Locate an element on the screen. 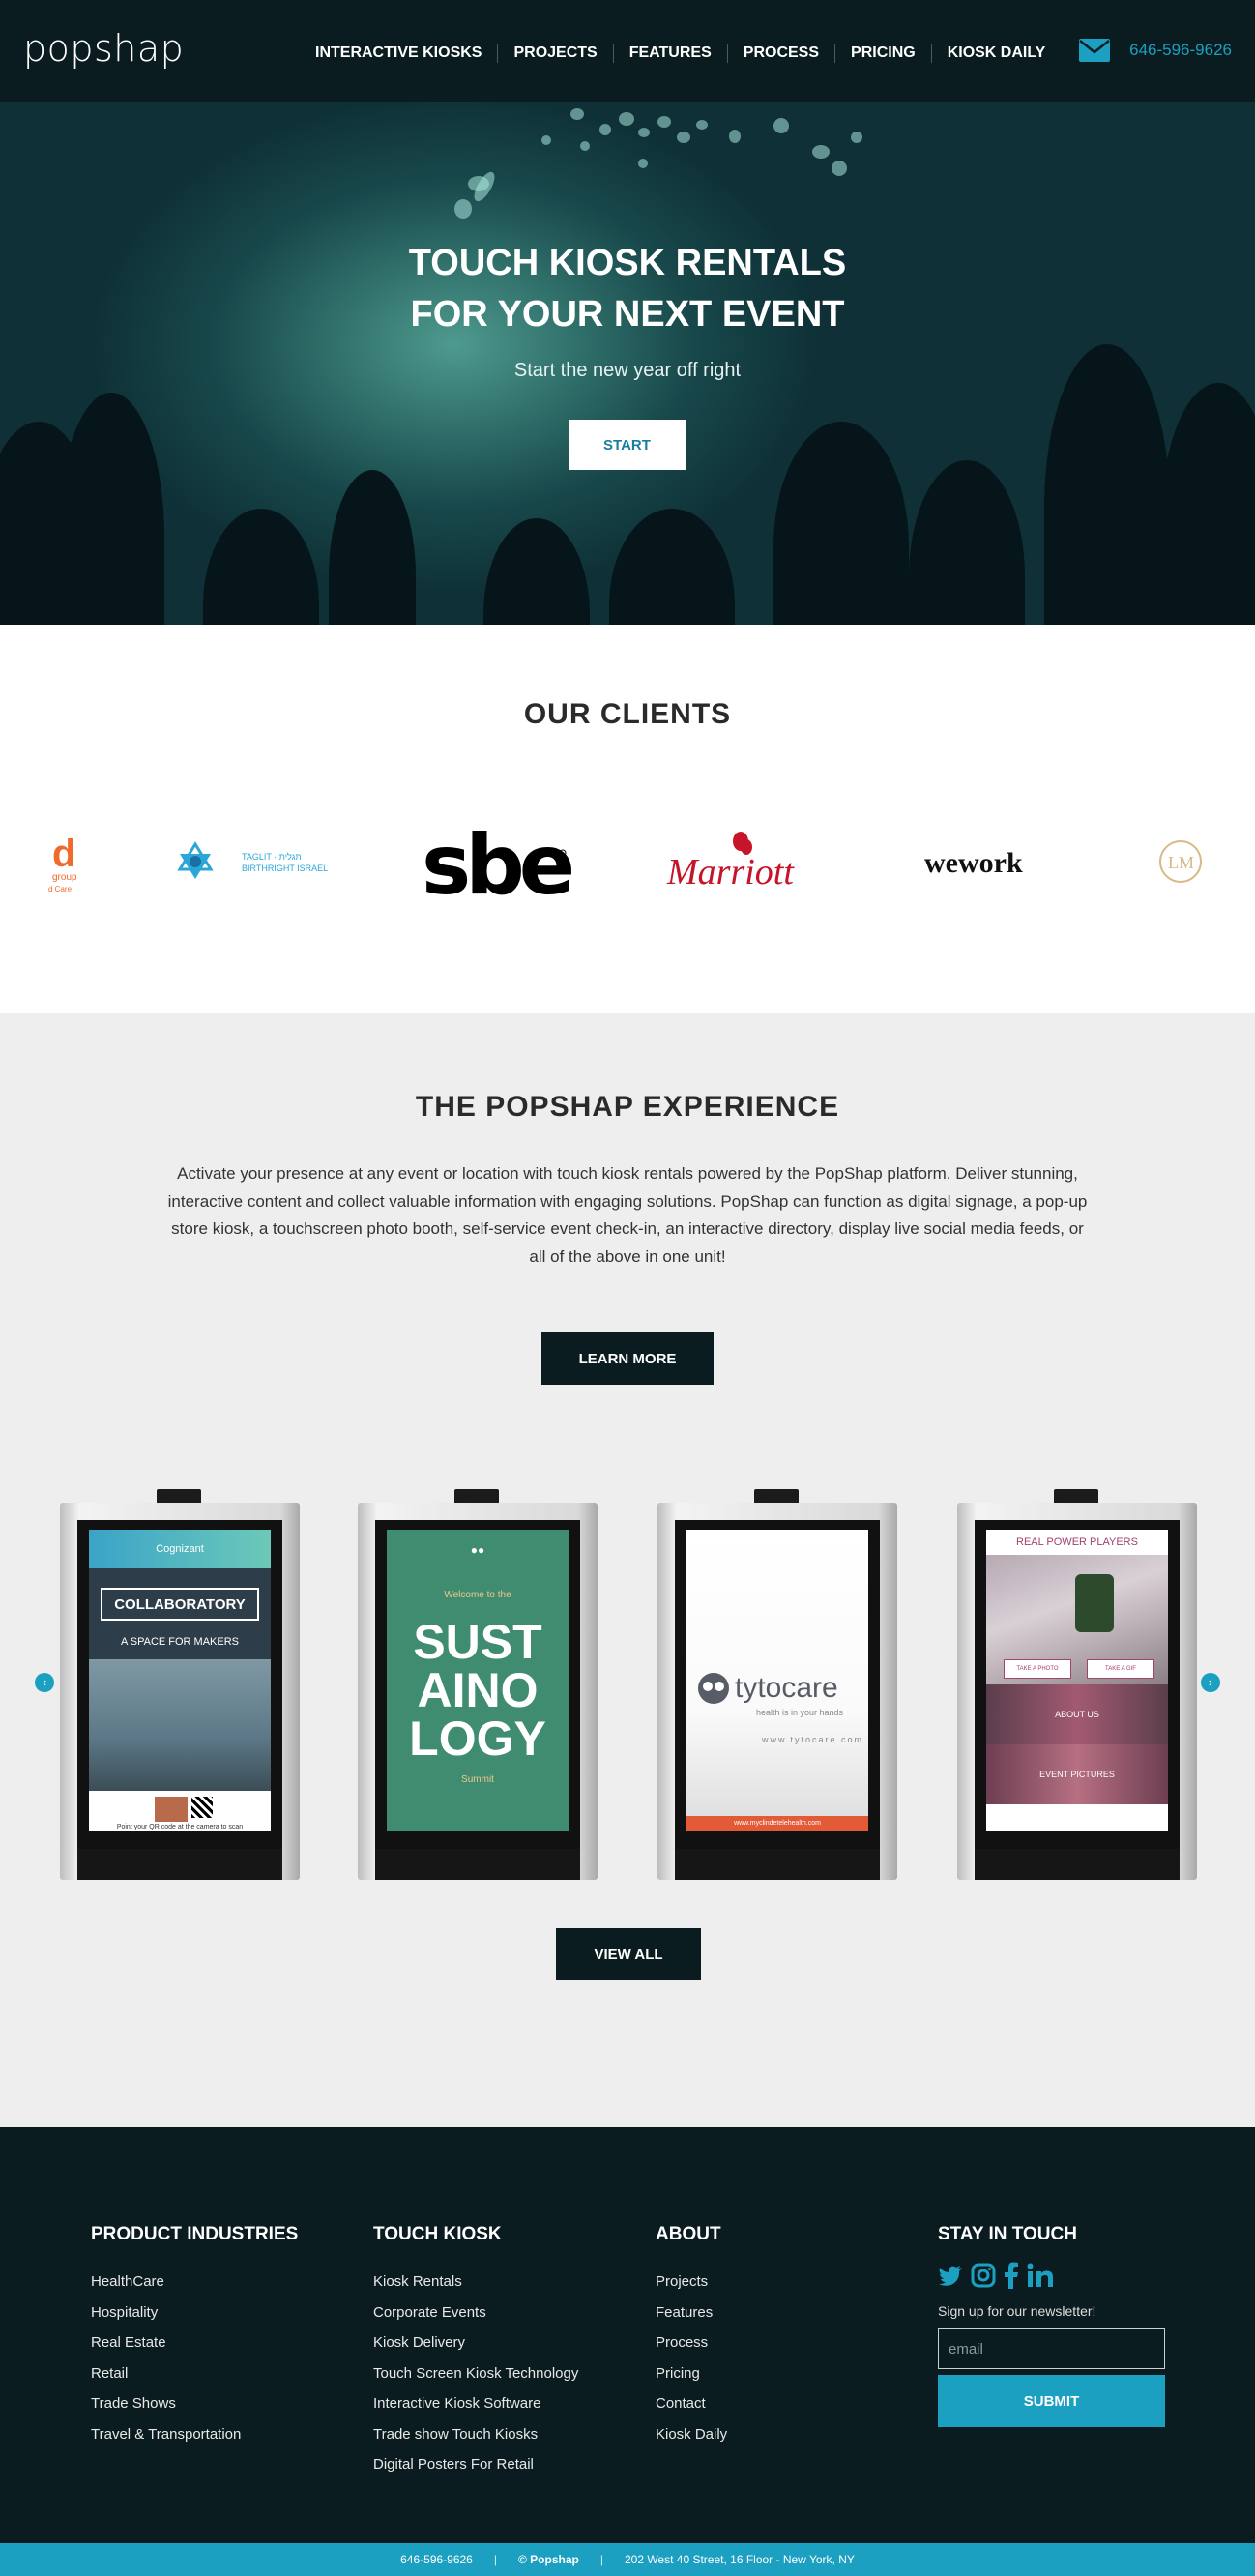 The width and height of the screenshot is (1255, 2576). kiosk-tagline: health is in your hands is located at coordinates (800, 1712).